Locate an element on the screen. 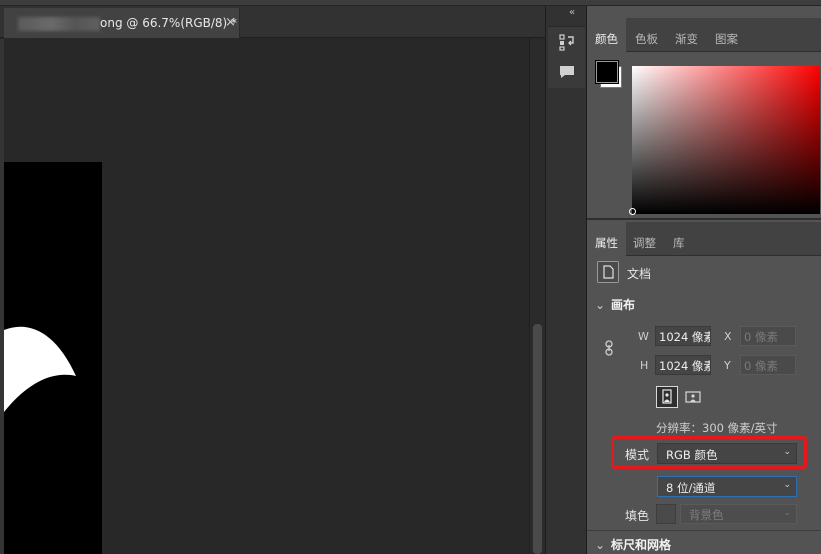 This screenshot has width=821, height=554. tab-patterns: 图案 is located at coordinates (726, 35).